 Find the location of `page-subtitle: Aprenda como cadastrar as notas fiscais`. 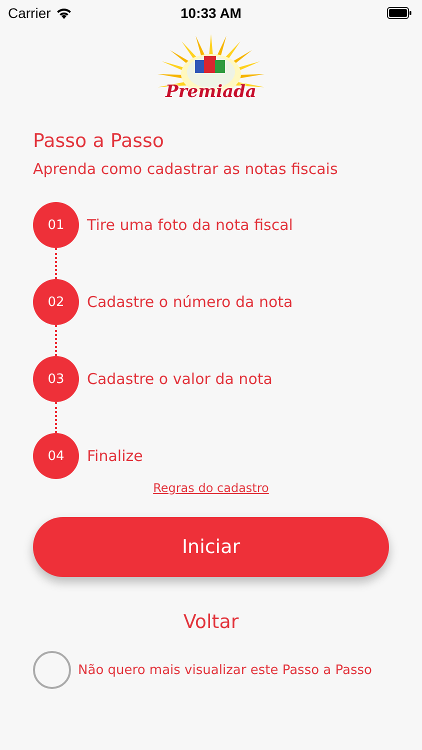

page-subtitle: Aprenda como cadastrar as notas fiscais is located at coordinates (186, 169).